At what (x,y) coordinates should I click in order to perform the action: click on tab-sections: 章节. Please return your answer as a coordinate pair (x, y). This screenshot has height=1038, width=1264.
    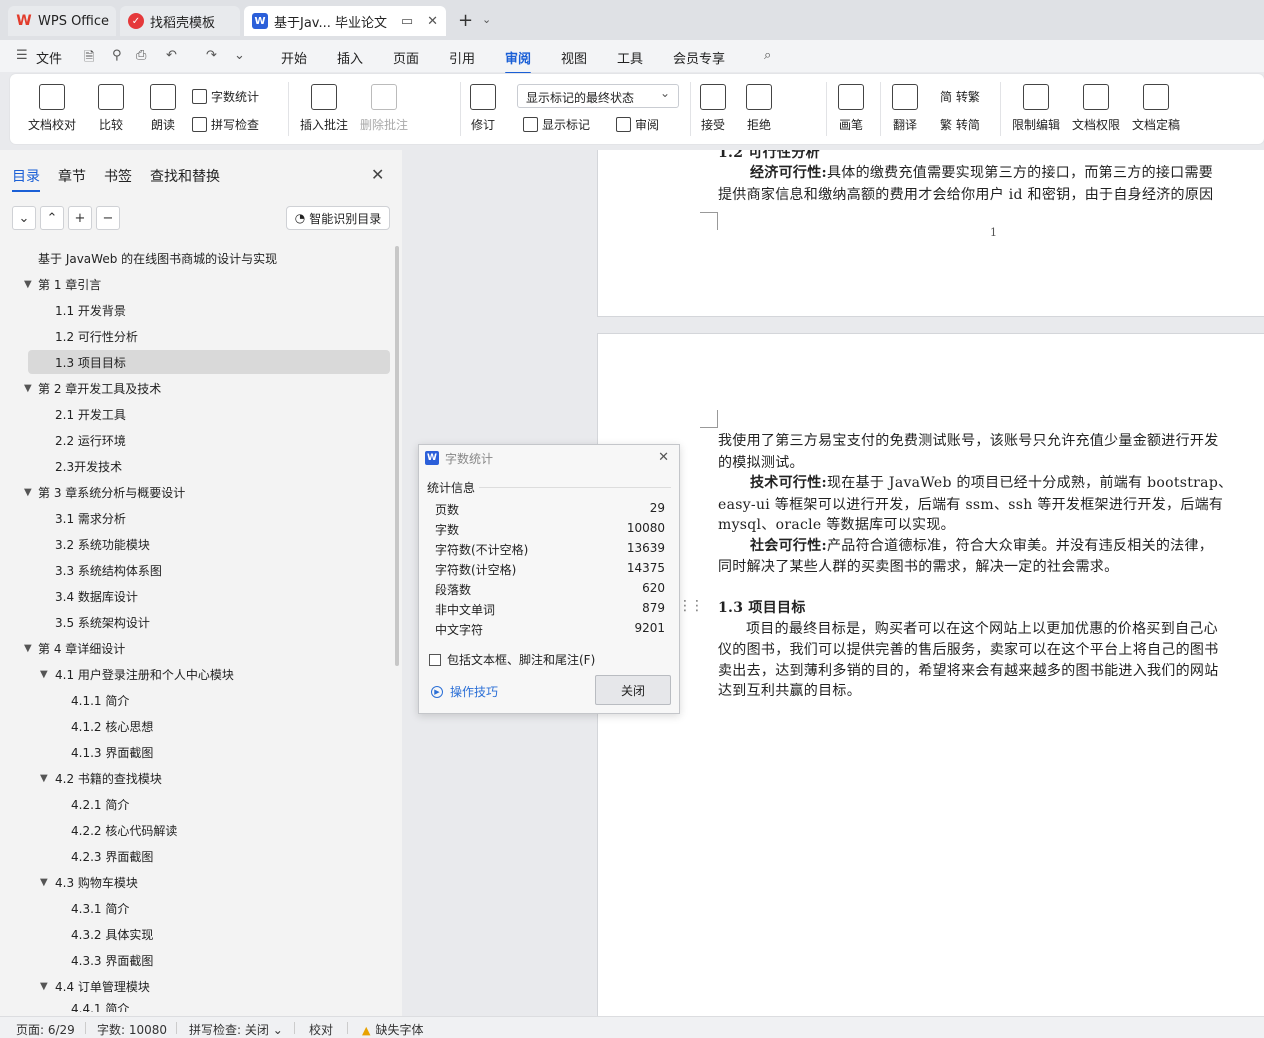
    Looking at the image, I should click on (72, 176).